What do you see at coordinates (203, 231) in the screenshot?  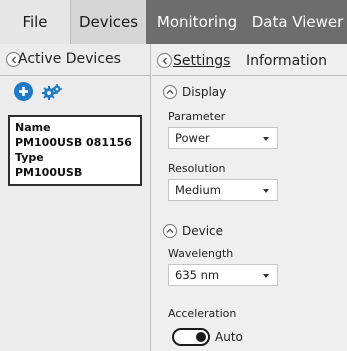 I see `device-section-title: Device` at bounding box center [203, 231].